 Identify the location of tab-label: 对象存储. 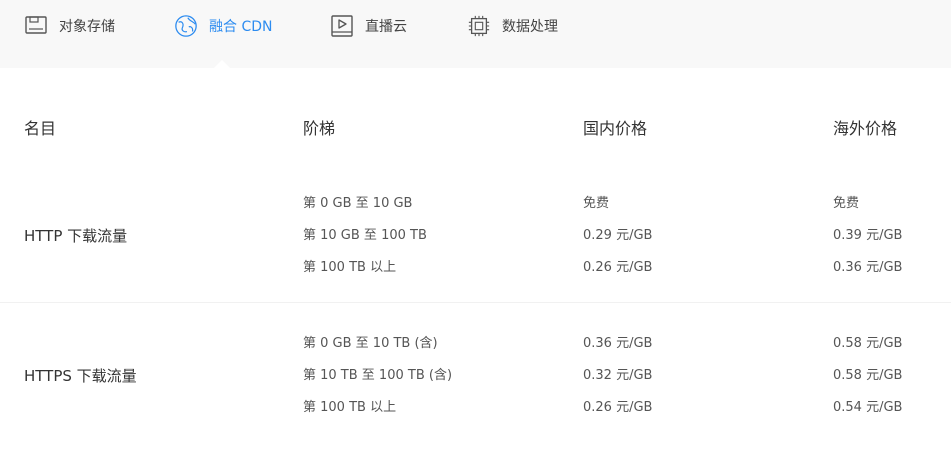
(87, 27).